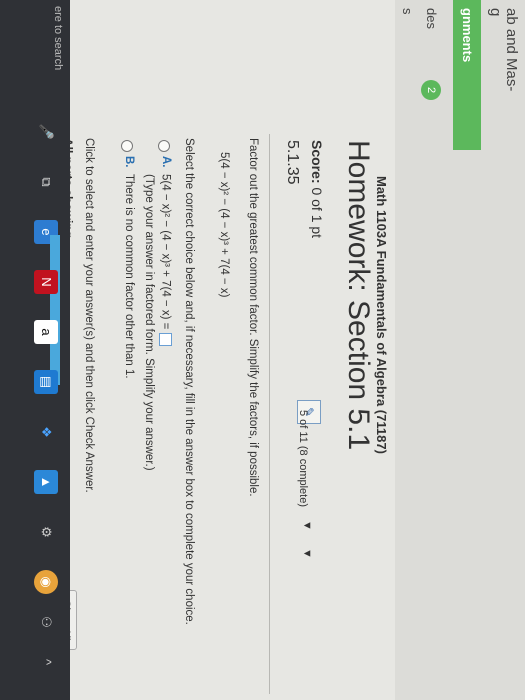 Image resolution: width=525 pixels, height=700 pixels. Describe the element at coordinates (317, 162) in the screenshot. I see `score-label: Score:` at that location.